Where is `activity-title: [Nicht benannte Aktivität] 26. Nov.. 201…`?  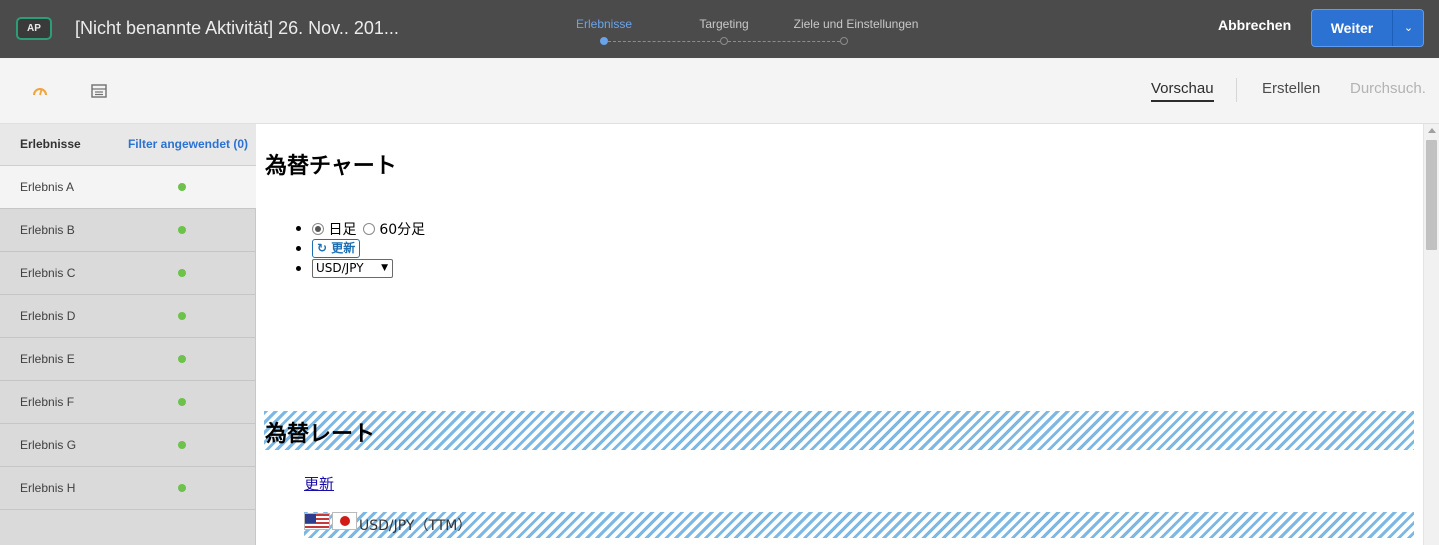 activity-title: [Nicht benannte Aktivität] 26. Nov.. 201… is located at coordinates (237, 28).